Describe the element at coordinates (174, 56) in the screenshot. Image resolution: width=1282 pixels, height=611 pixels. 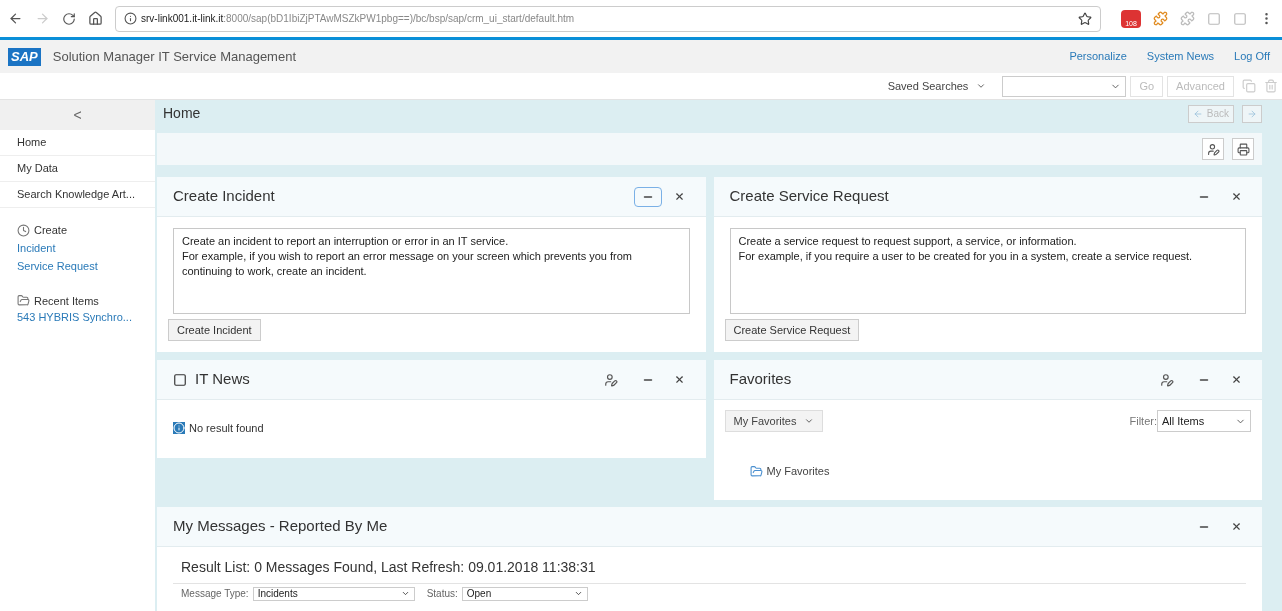
I see `app-title: Solution Manager IT Service Management` at that location.